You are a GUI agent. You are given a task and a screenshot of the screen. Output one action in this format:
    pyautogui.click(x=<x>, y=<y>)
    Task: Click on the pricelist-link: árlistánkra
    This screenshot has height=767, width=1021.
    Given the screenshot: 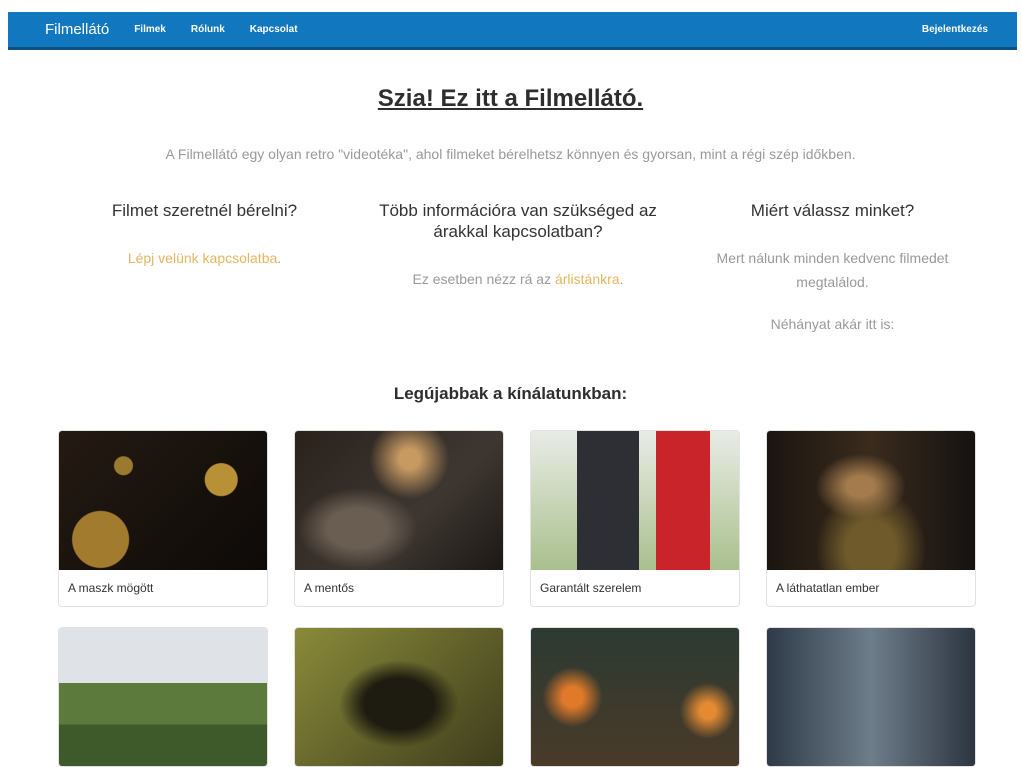 What is the action you would take?
    pyautogui.click(x=587, y=279)
    